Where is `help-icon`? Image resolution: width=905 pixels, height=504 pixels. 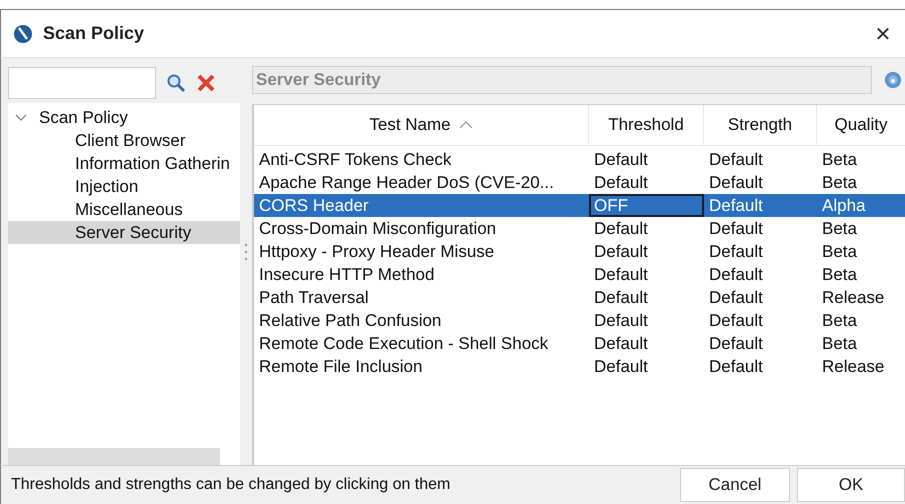
help-icon is located at coordinates (893, 80).